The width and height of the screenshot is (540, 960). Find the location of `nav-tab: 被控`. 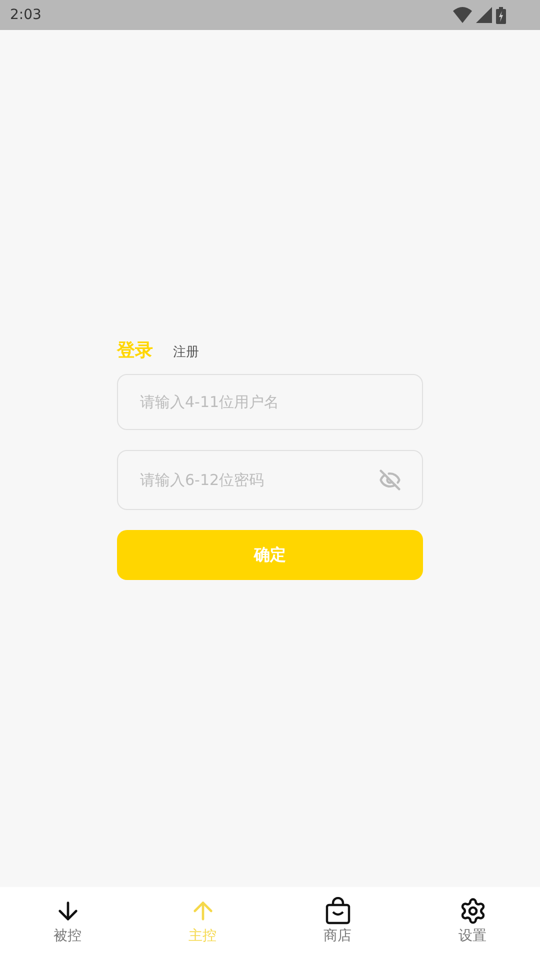

nav-tab: 被控 is located at coordinates (67, 923).